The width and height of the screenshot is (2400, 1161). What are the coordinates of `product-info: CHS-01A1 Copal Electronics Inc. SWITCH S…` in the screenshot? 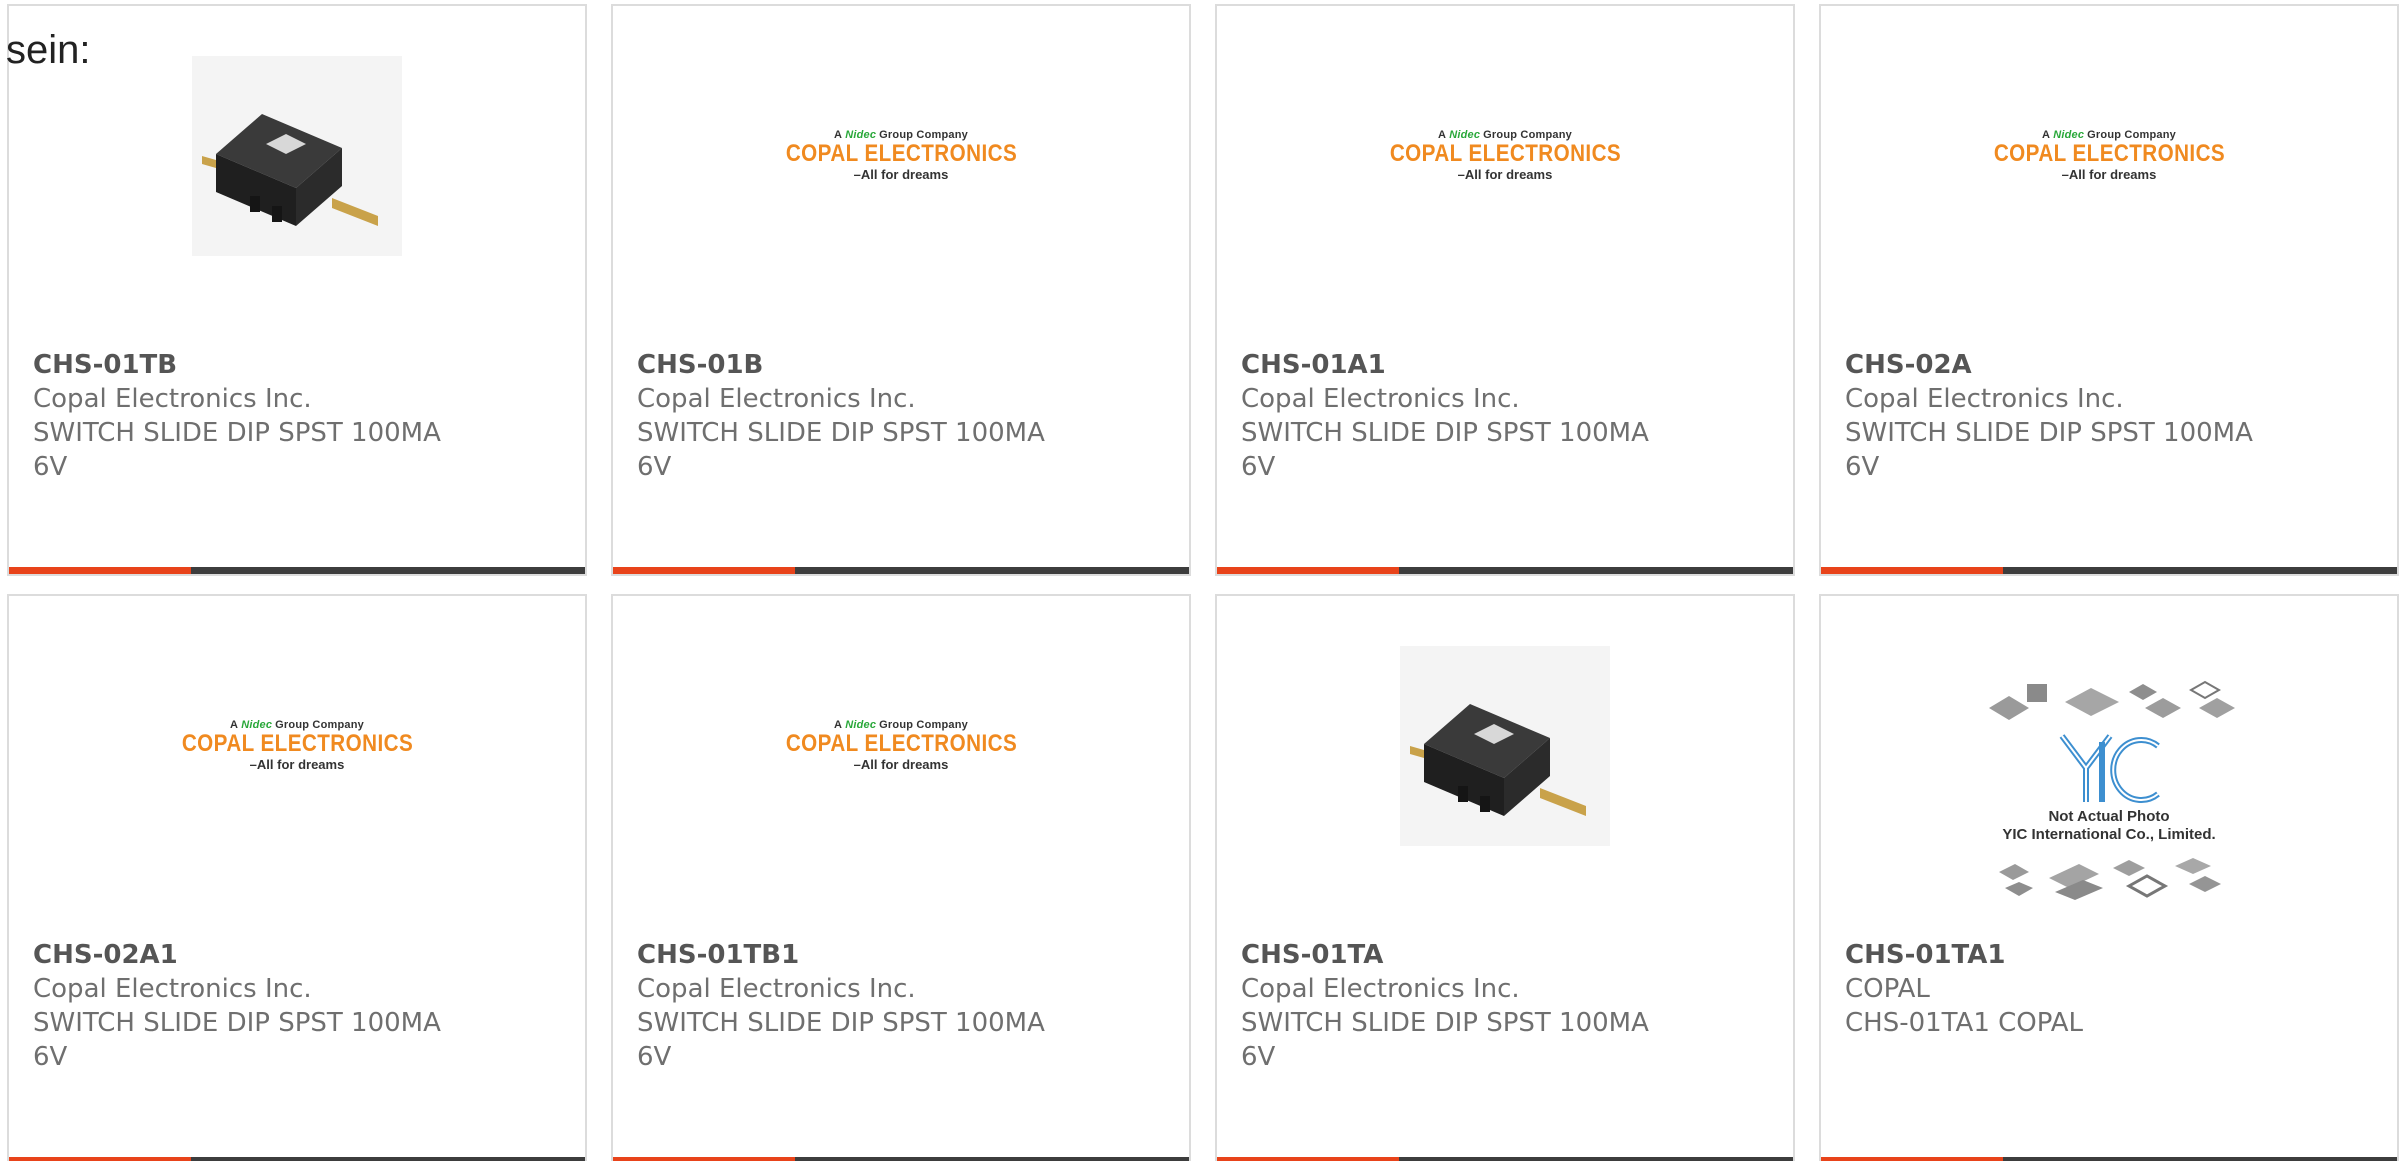 It's located at (1505, 416).